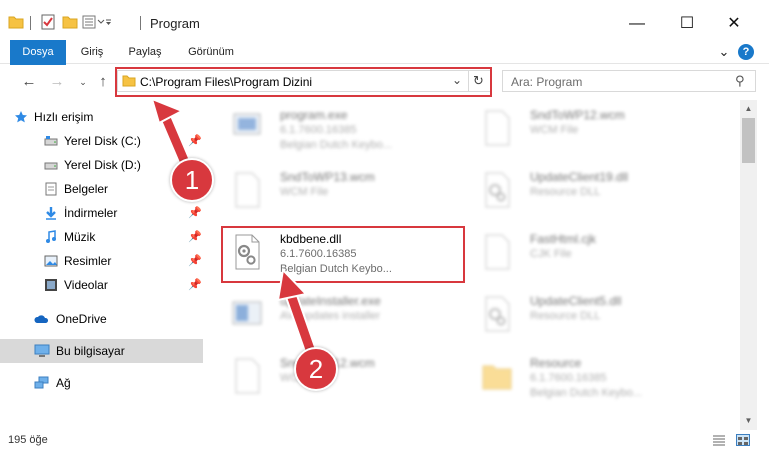 This screenshot has height=464, width=769. What do you see at coordinates (316, 369) in the screenshot?
I see `step-2-badge: 2` at bounding box center [316, 369].